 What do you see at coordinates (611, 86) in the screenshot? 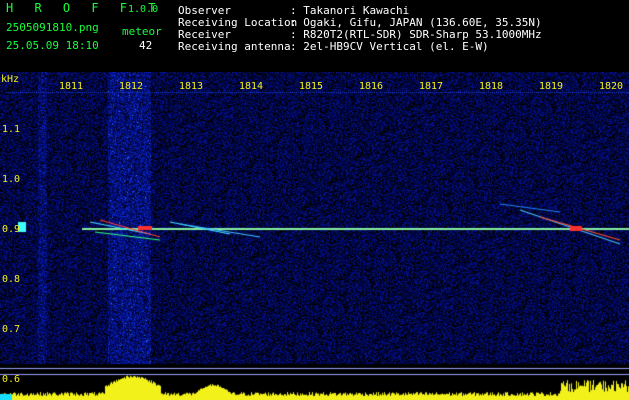
I see `time-tick-1820: 1820` at bounding box center [611, 86].